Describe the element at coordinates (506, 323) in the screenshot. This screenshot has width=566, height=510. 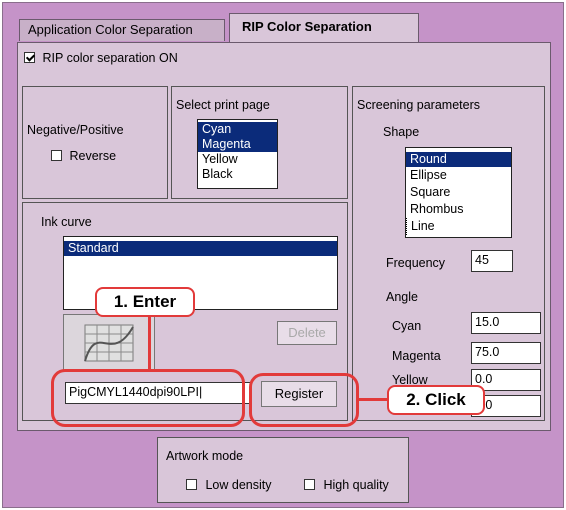
I see `angle-cyan-input: 15.0` at that location.